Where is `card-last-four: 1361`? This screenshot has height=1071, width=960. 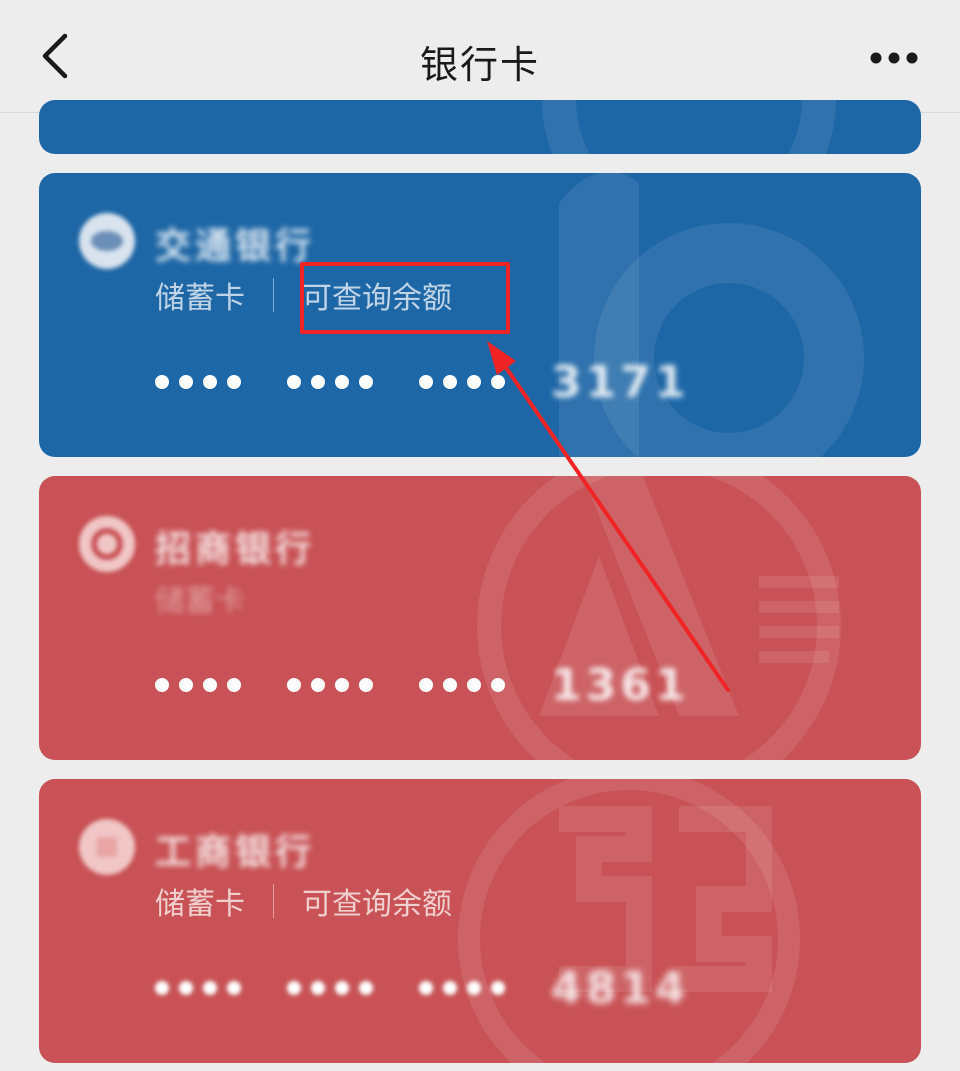
card-last-four: 1361 is located at coordinates (620, 685).